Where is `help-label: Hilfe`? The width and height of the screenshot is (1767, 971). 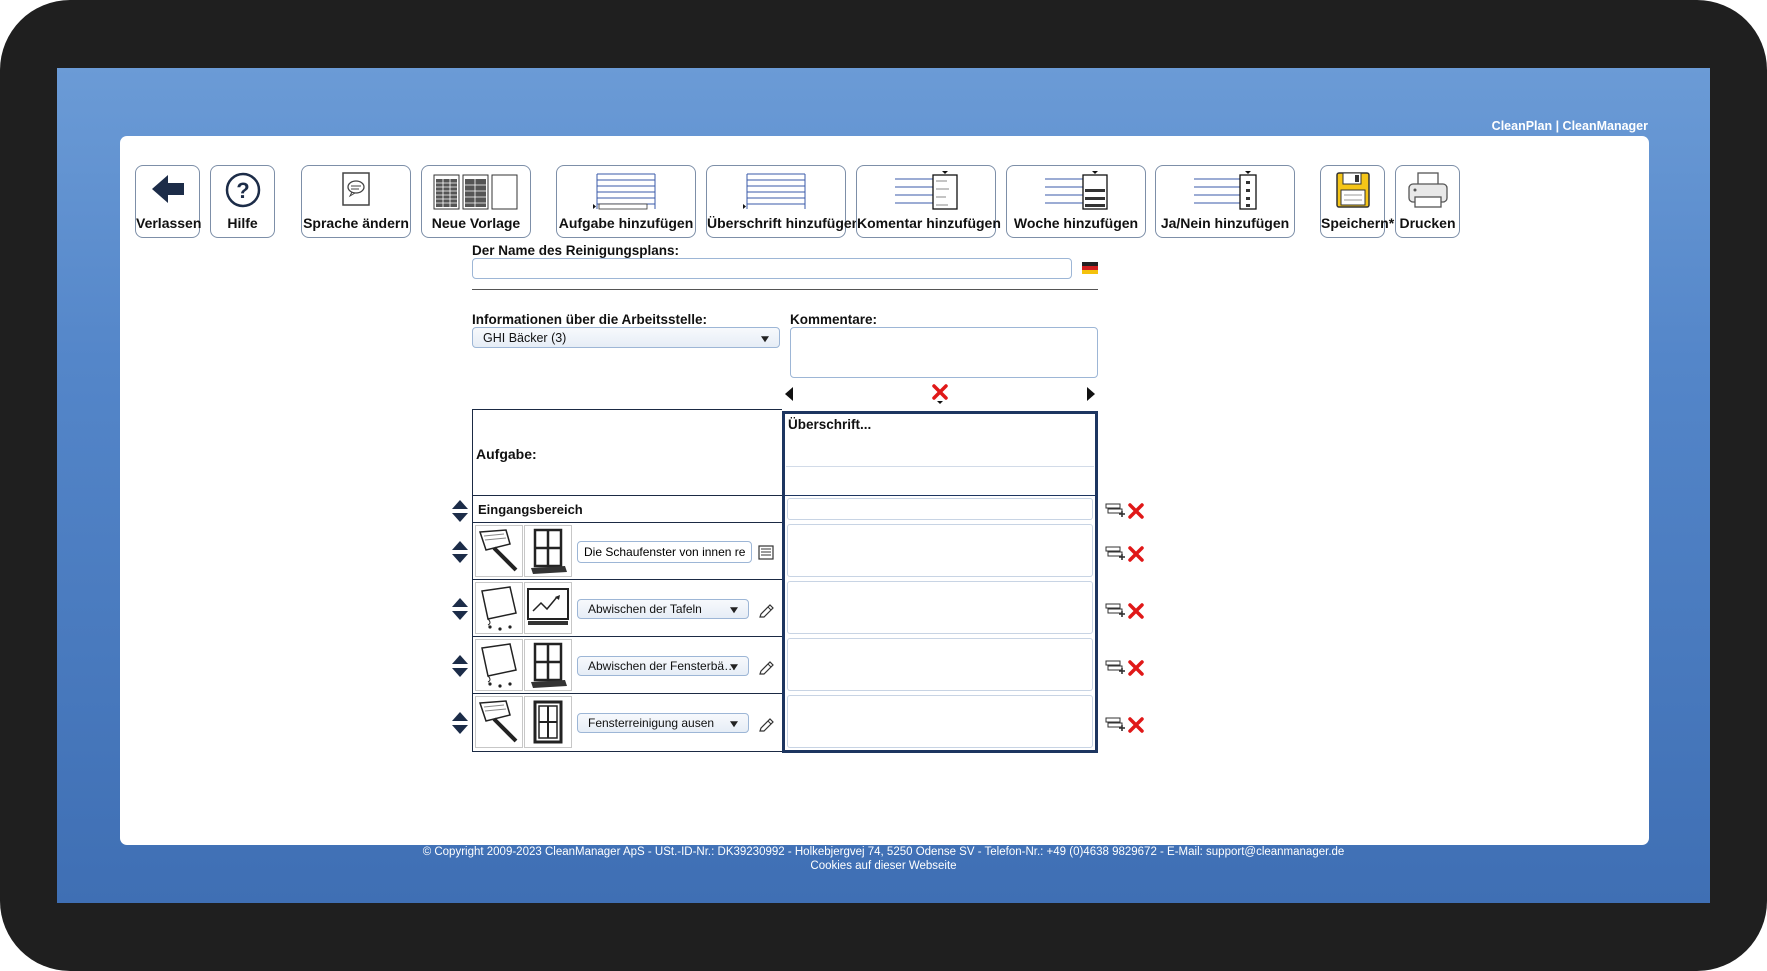
help-label: Hilfe is located at coordinates (242, 223).